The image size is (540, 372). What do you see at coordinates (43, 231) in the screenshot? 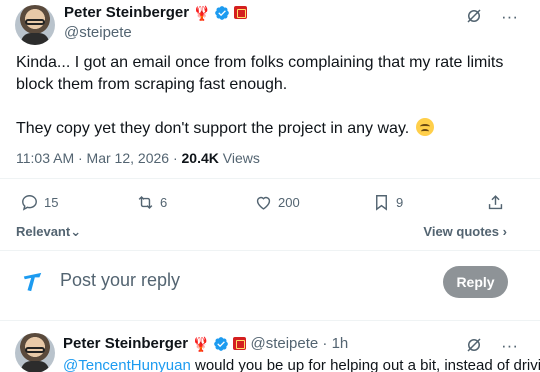
I see `sort-replies-label: Relevant` at bounding box center [43, 231].